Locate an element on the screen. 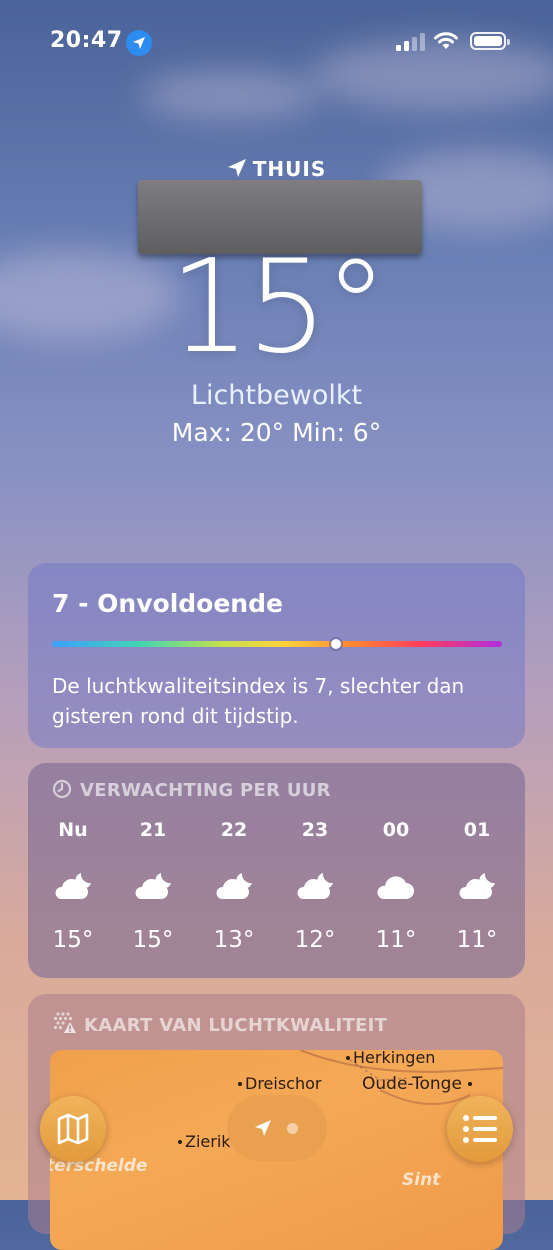  hourly-time: 00 is located at coordinates (396, 830).